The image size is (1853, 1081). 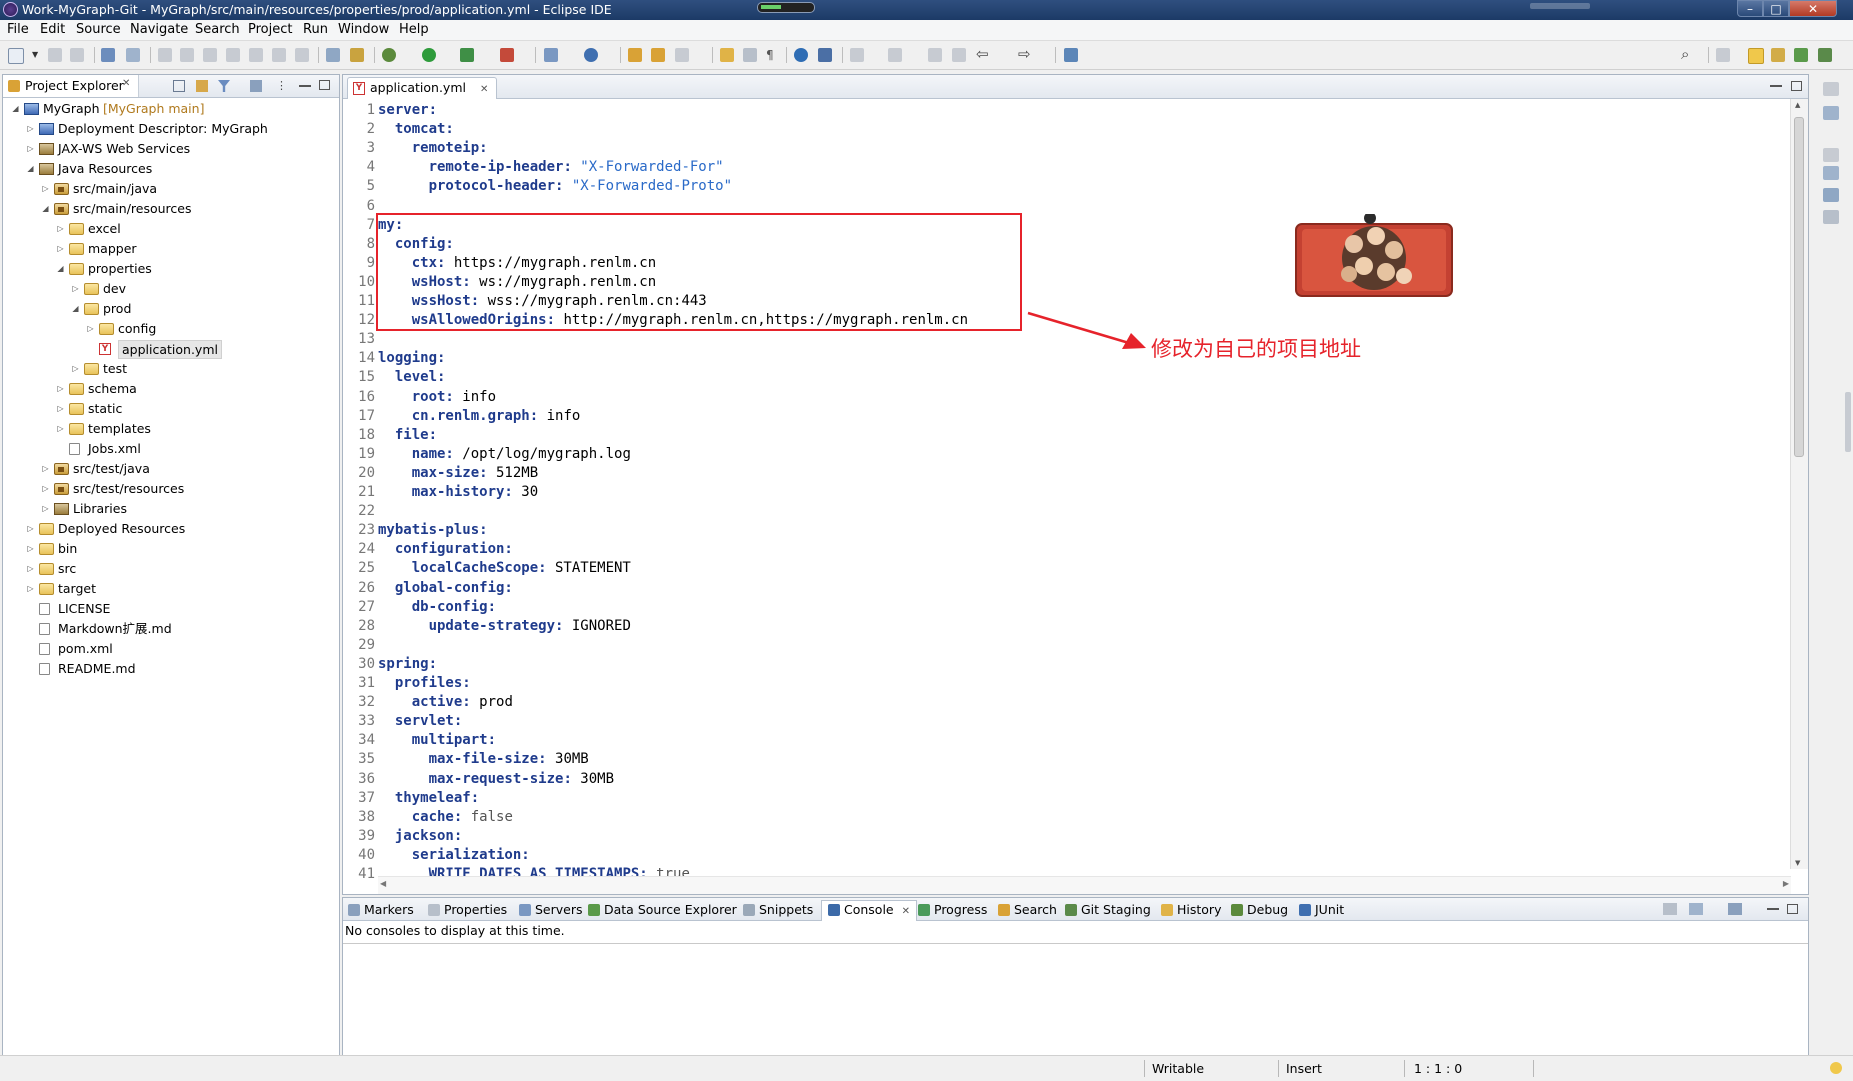 I want to click on tab-search: Search, so click(x=1027, y=910).